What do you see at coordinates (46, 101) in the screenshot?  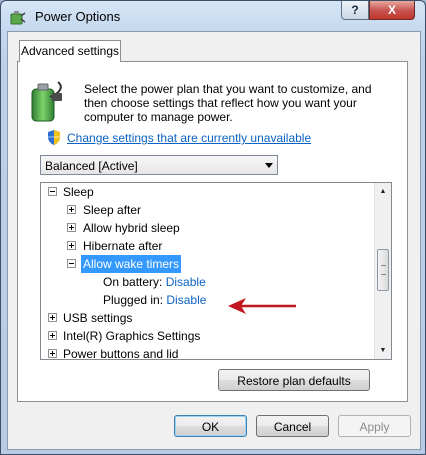 I see `battery-plug-icon` at bounding box center [46, 101].